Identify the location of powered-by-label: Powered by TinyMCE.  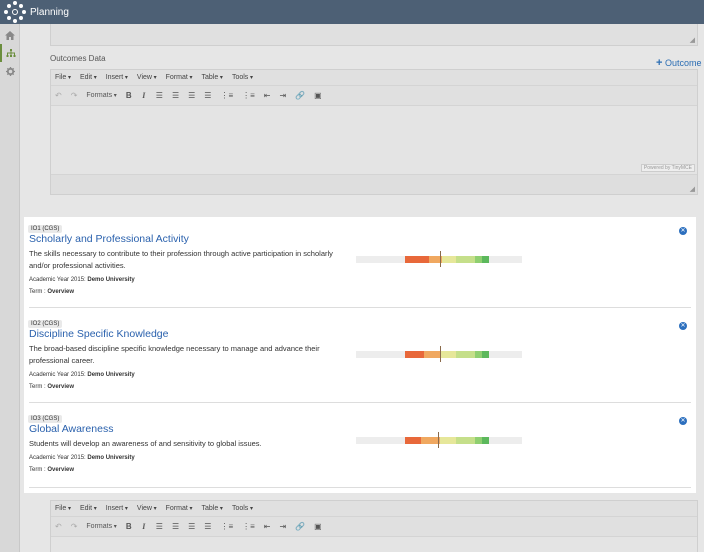
(667, 168).